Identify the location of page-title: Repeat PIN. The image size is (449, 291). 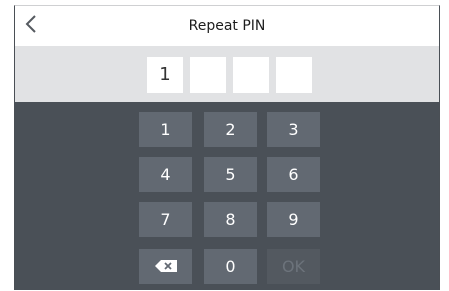
(227, 26).